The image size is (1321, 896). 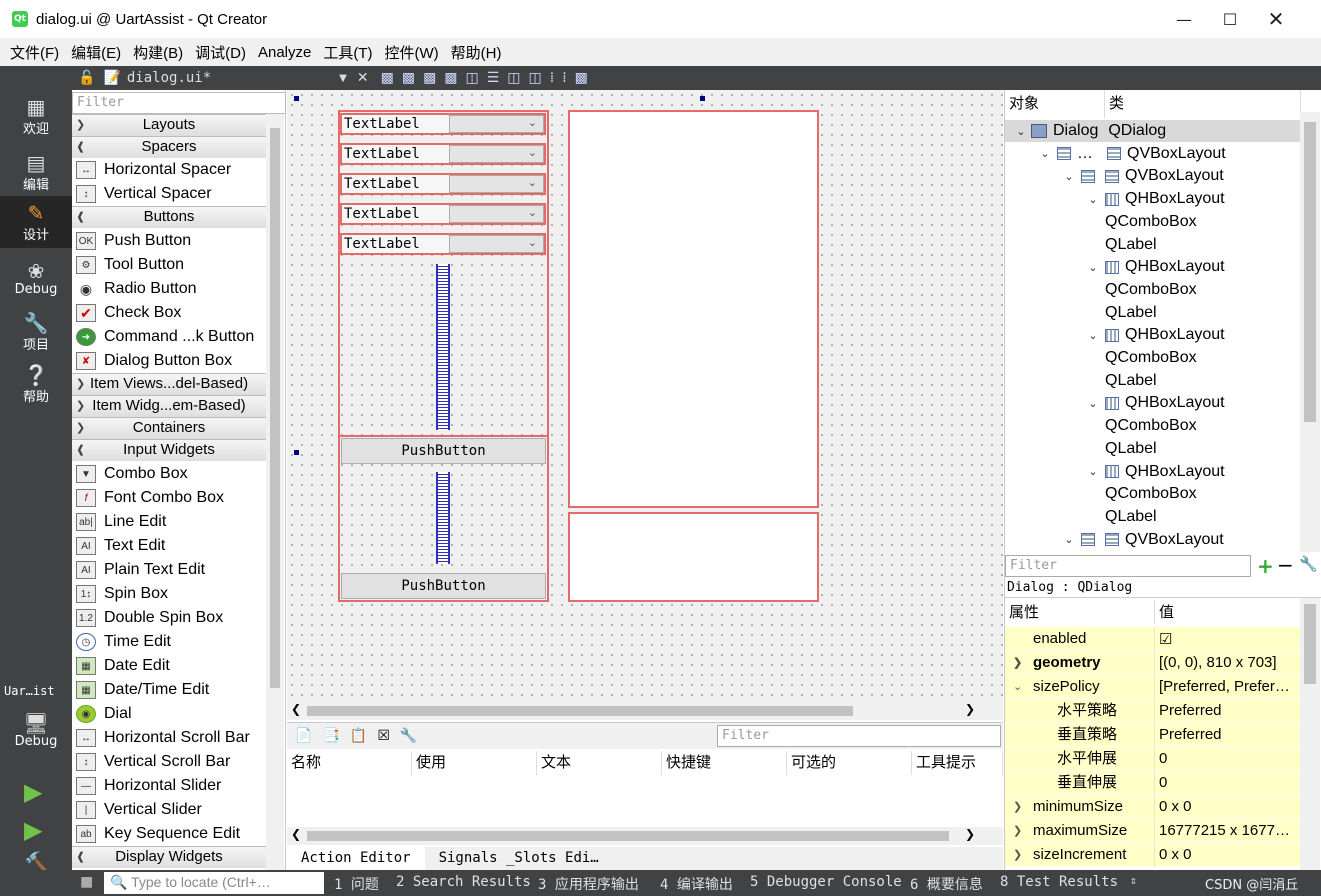 I want to click on property-row: enabled ☑, so click(x=1153, y=638).